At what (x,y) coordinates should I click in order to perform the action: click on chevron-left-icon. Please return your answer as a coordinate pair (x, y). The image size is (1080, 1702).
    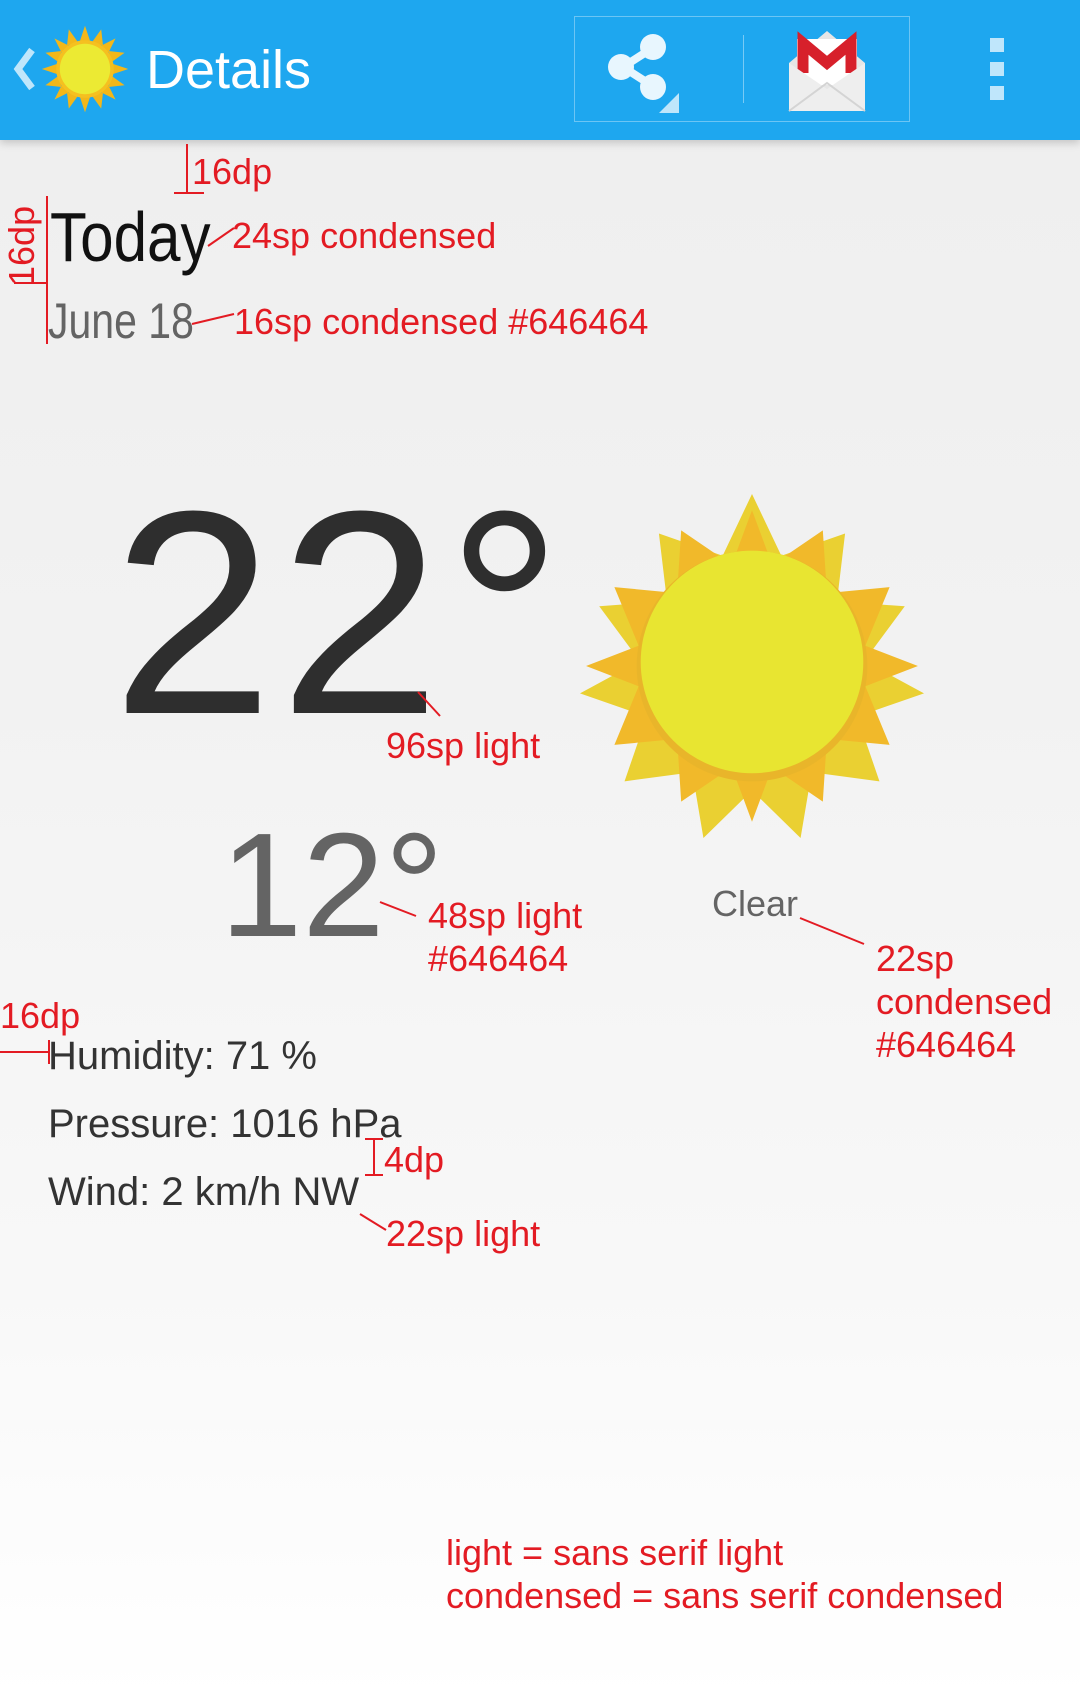
    Looking at the image, I should click on (25, 69).